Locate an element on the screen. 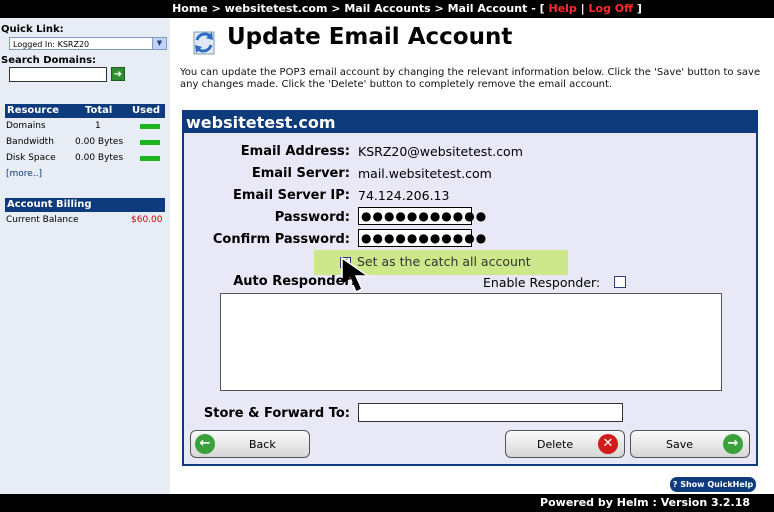  auto-responder-textarea is located at coordinates (471, 342).